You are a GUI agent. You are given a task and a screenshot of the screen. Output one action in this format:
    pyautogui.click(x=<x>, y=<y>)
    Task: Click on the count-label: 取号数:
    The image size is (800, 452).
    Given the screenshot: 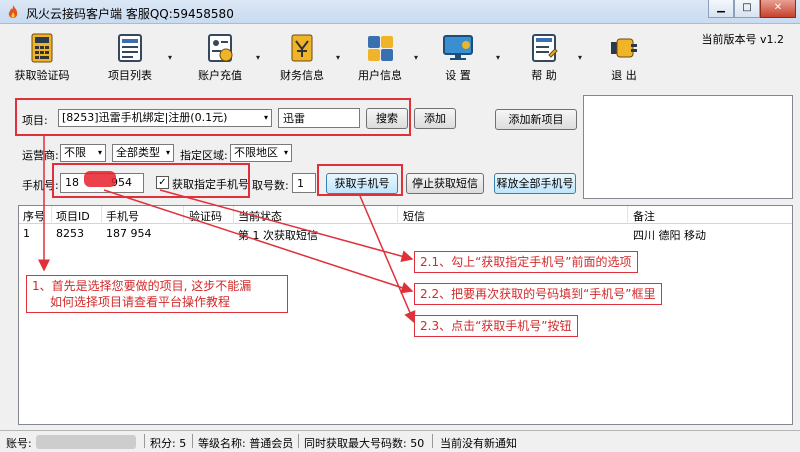 What is the action you would take?
    pyautogui.click(x=270, y=185)
    